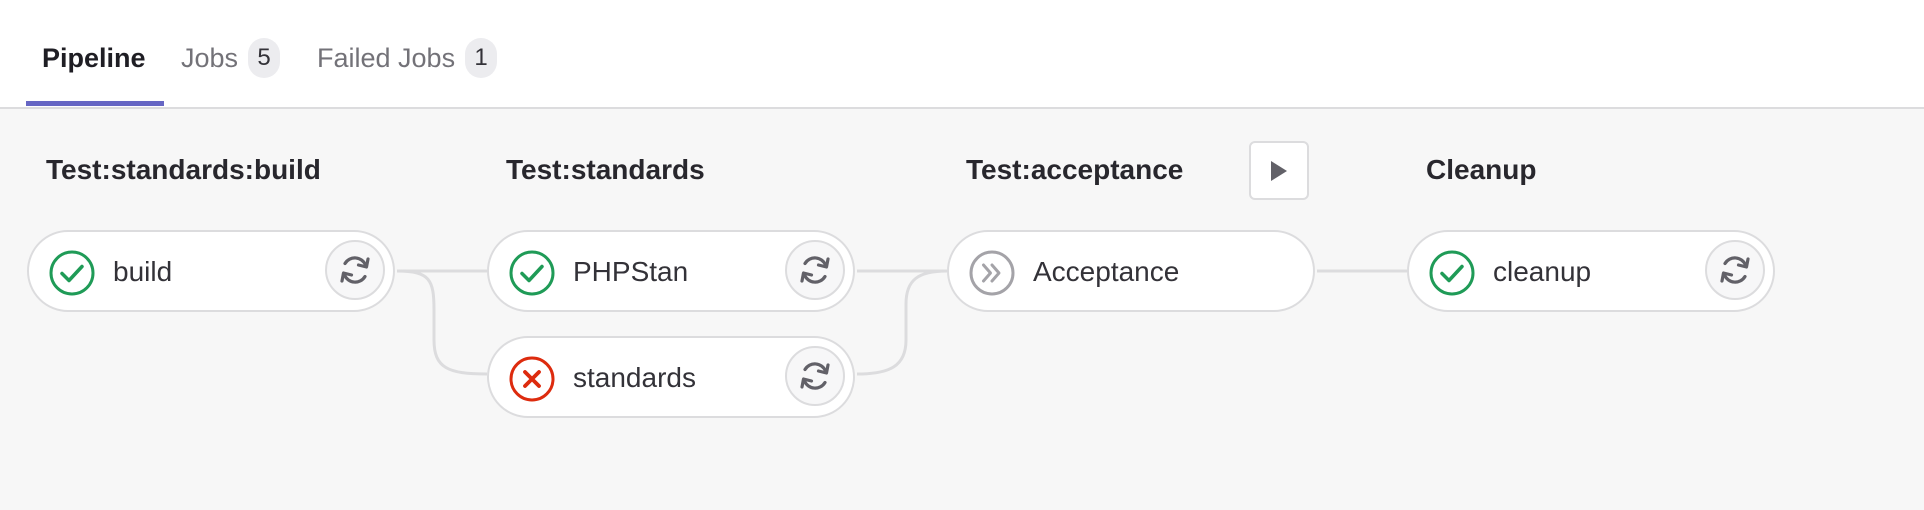 This screenshot has height=510, width=1924. Describe the element at coordinates (95, 103) in the screenshot. I see `active-tab-indicator` at that location.